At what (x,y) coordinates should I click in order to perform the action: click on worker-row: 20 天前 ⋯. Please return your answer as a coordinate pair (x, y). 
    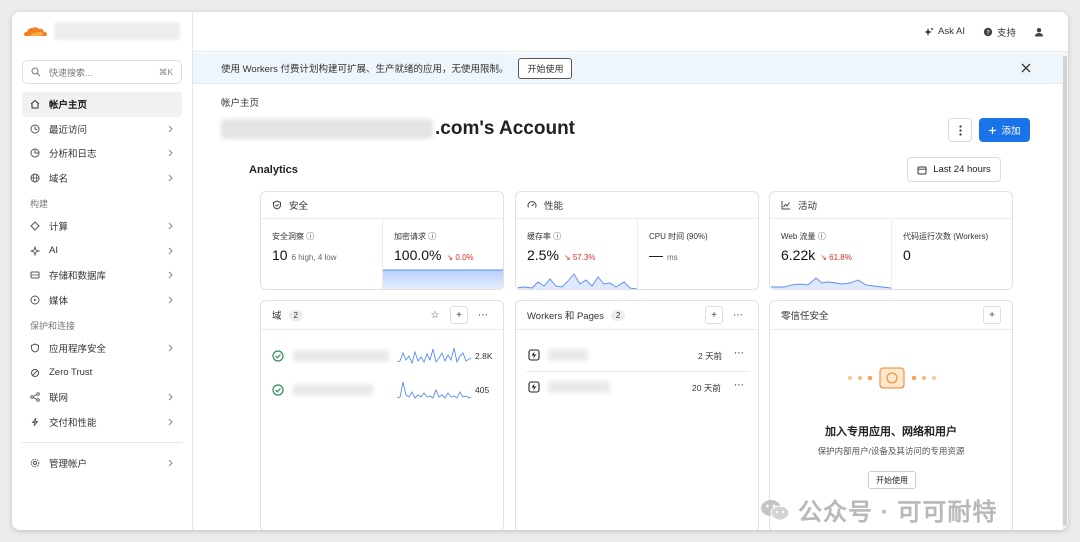
    Looking at the image, I should click on (638, 389).